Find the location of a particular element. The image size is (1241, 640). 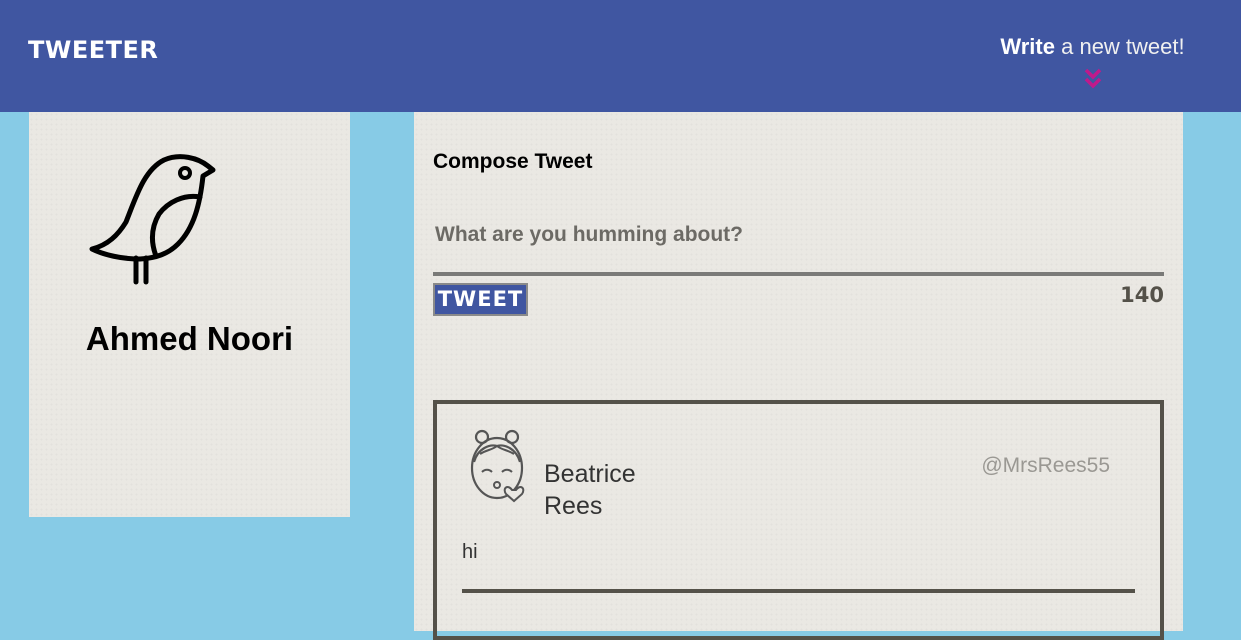

compose-toggle-button: Write a new tweet! is located at coordinates (1092, 47).